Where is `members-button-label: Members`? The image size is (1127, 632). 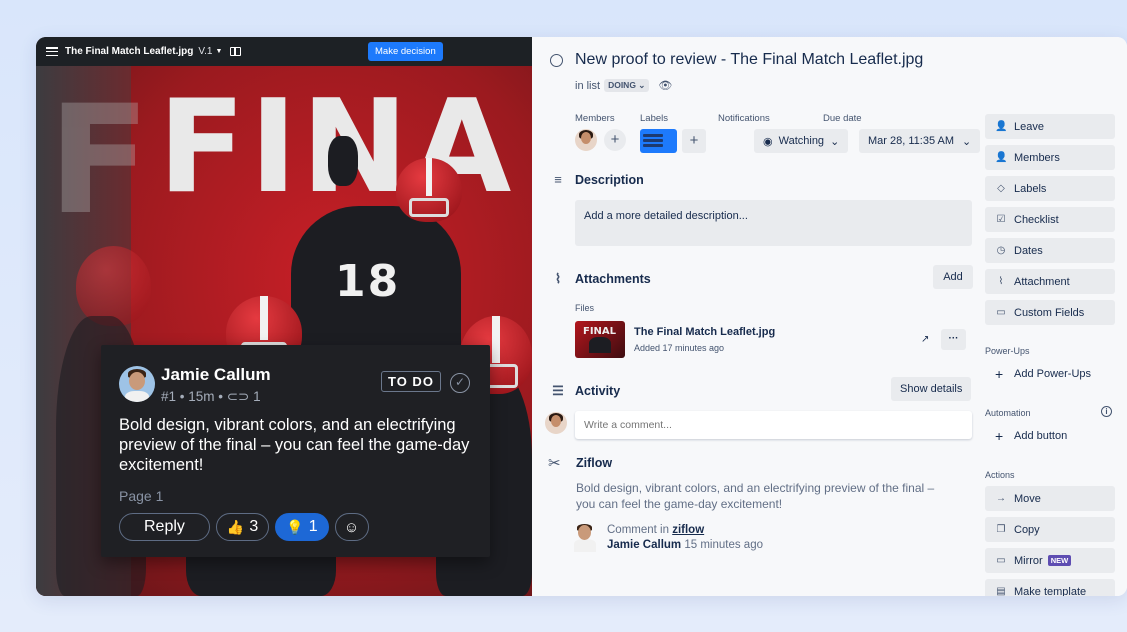 members-button-label: Members is located at coordinates (1037, 157).